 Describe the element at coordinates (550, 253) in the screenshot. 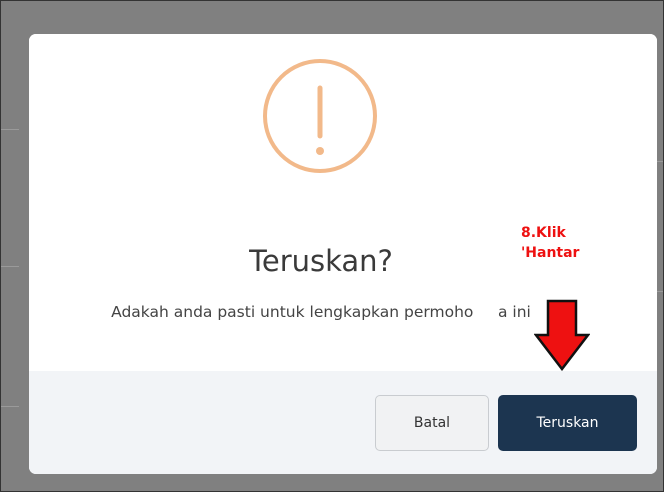

I see `annotation-instruction: 'Hantar` at that location.